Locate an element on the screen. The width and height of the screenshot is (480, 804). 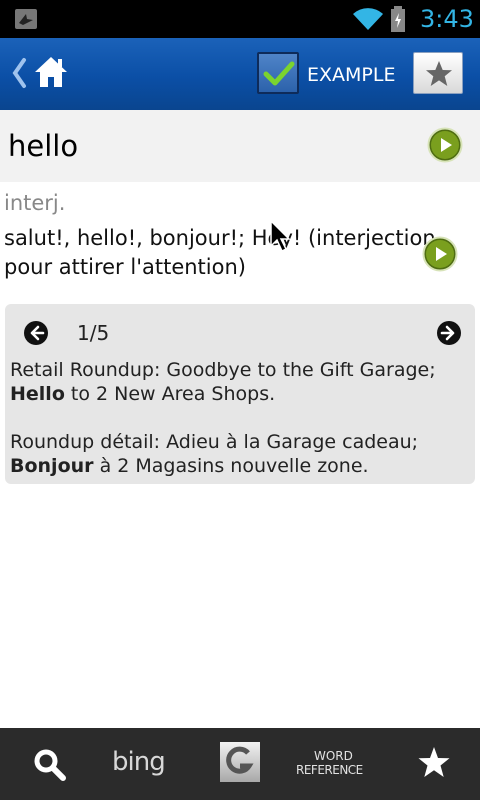
google-button is located at coordinates (240, 764).